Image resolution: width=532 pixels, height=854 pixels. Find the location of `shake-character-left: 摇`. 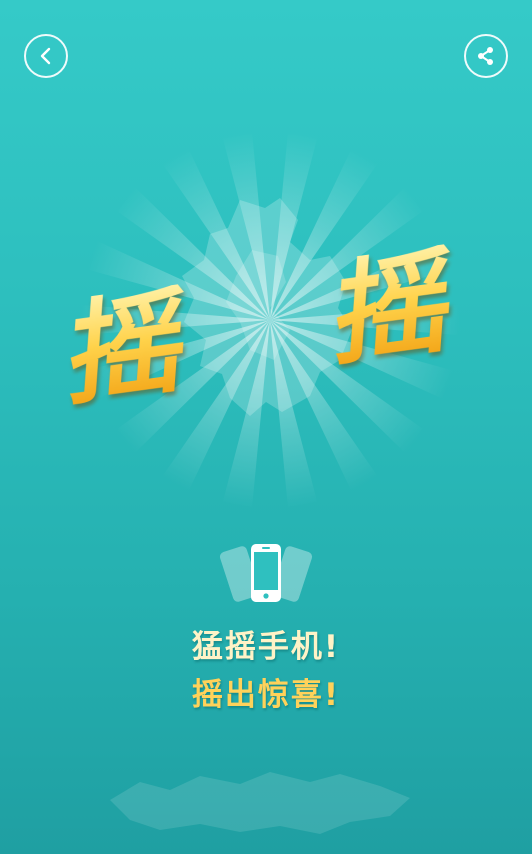

shake-character-left: 摇 is located at coordinates (128, 347).